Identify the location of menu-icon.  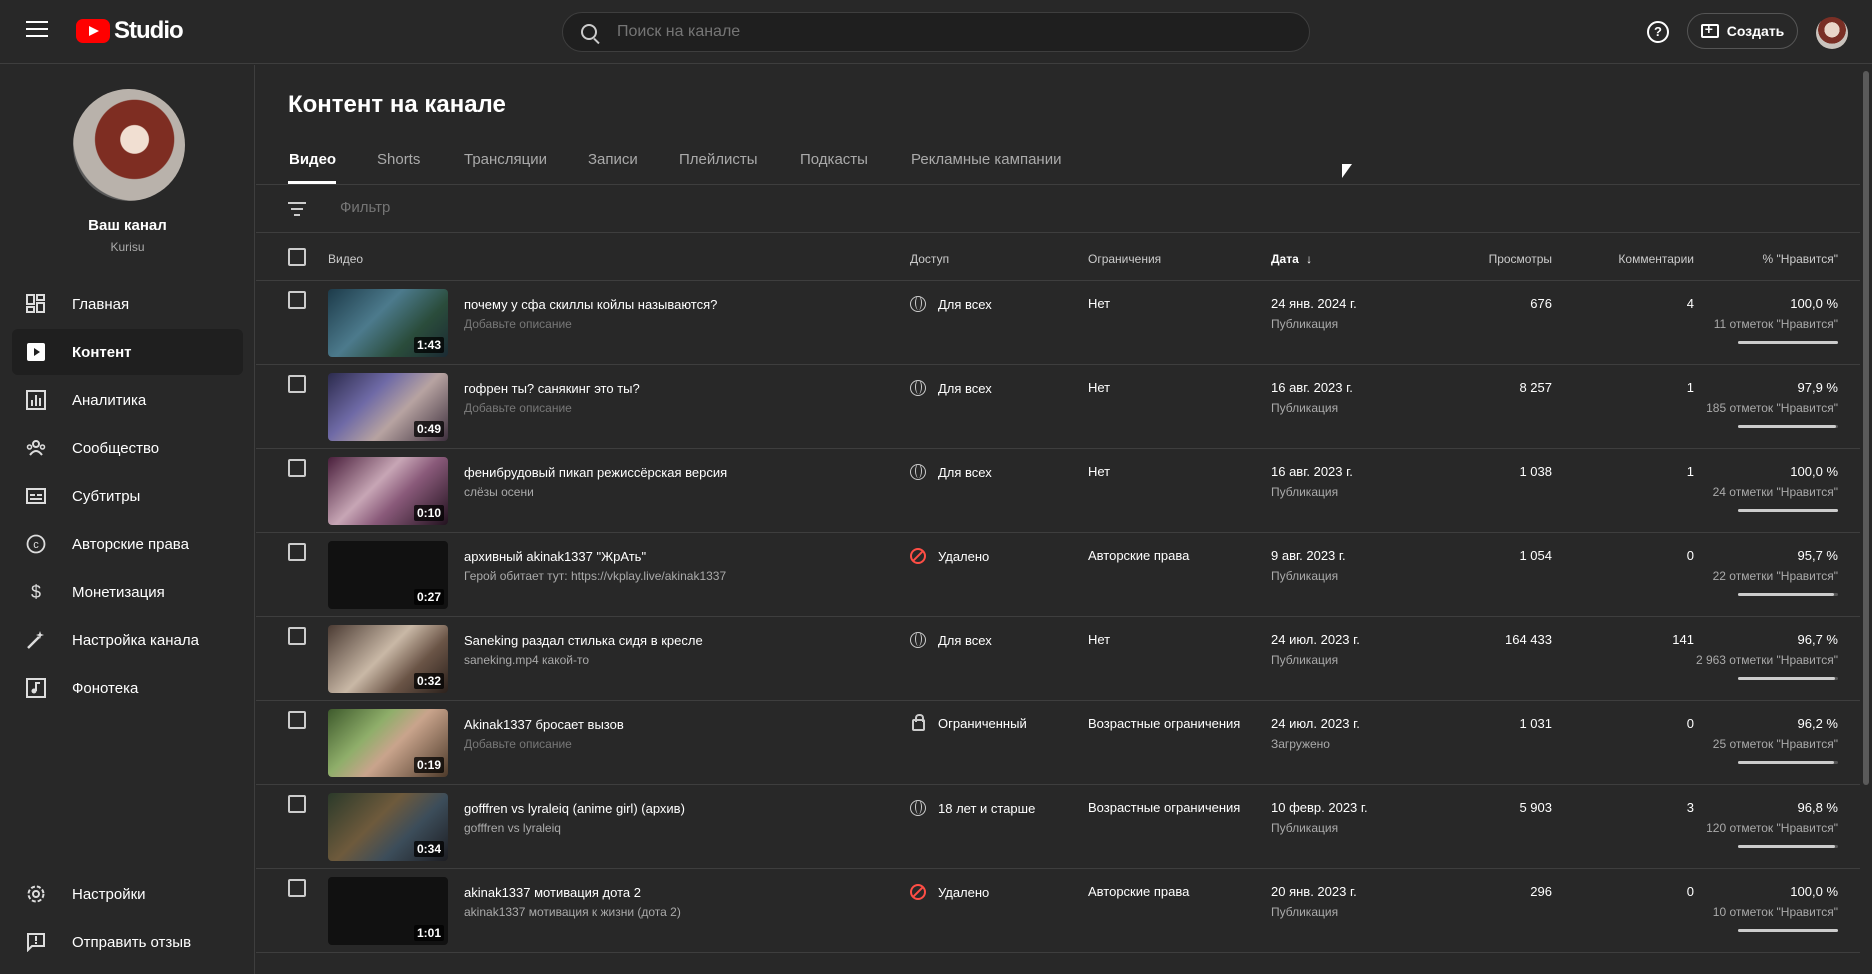
(37, 31).